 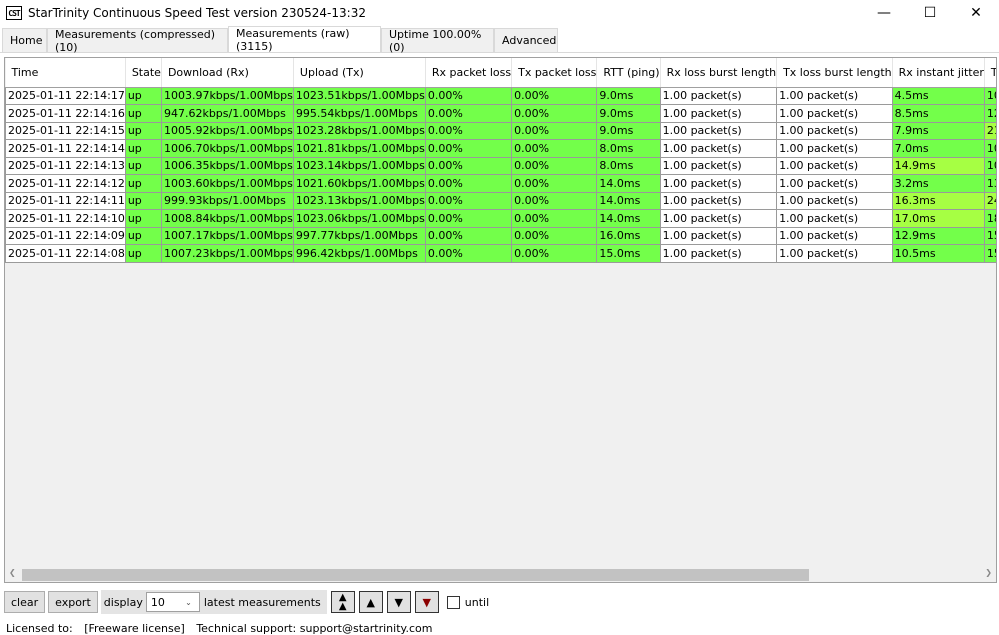 I want to click on scrollbar-thumb, so click(x=415, y=575).